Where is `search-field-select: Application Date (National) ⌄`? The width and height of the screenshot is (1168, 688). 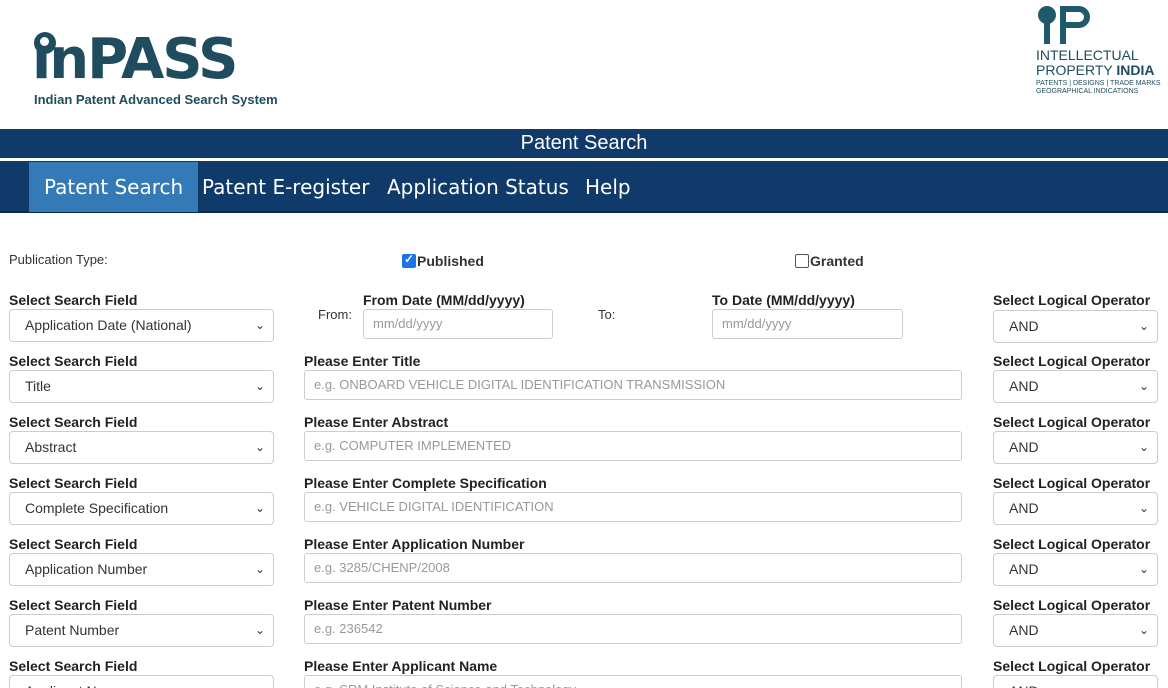
search-field-select: Application Date (National) ⌄ is located at coordinates (141, 325).